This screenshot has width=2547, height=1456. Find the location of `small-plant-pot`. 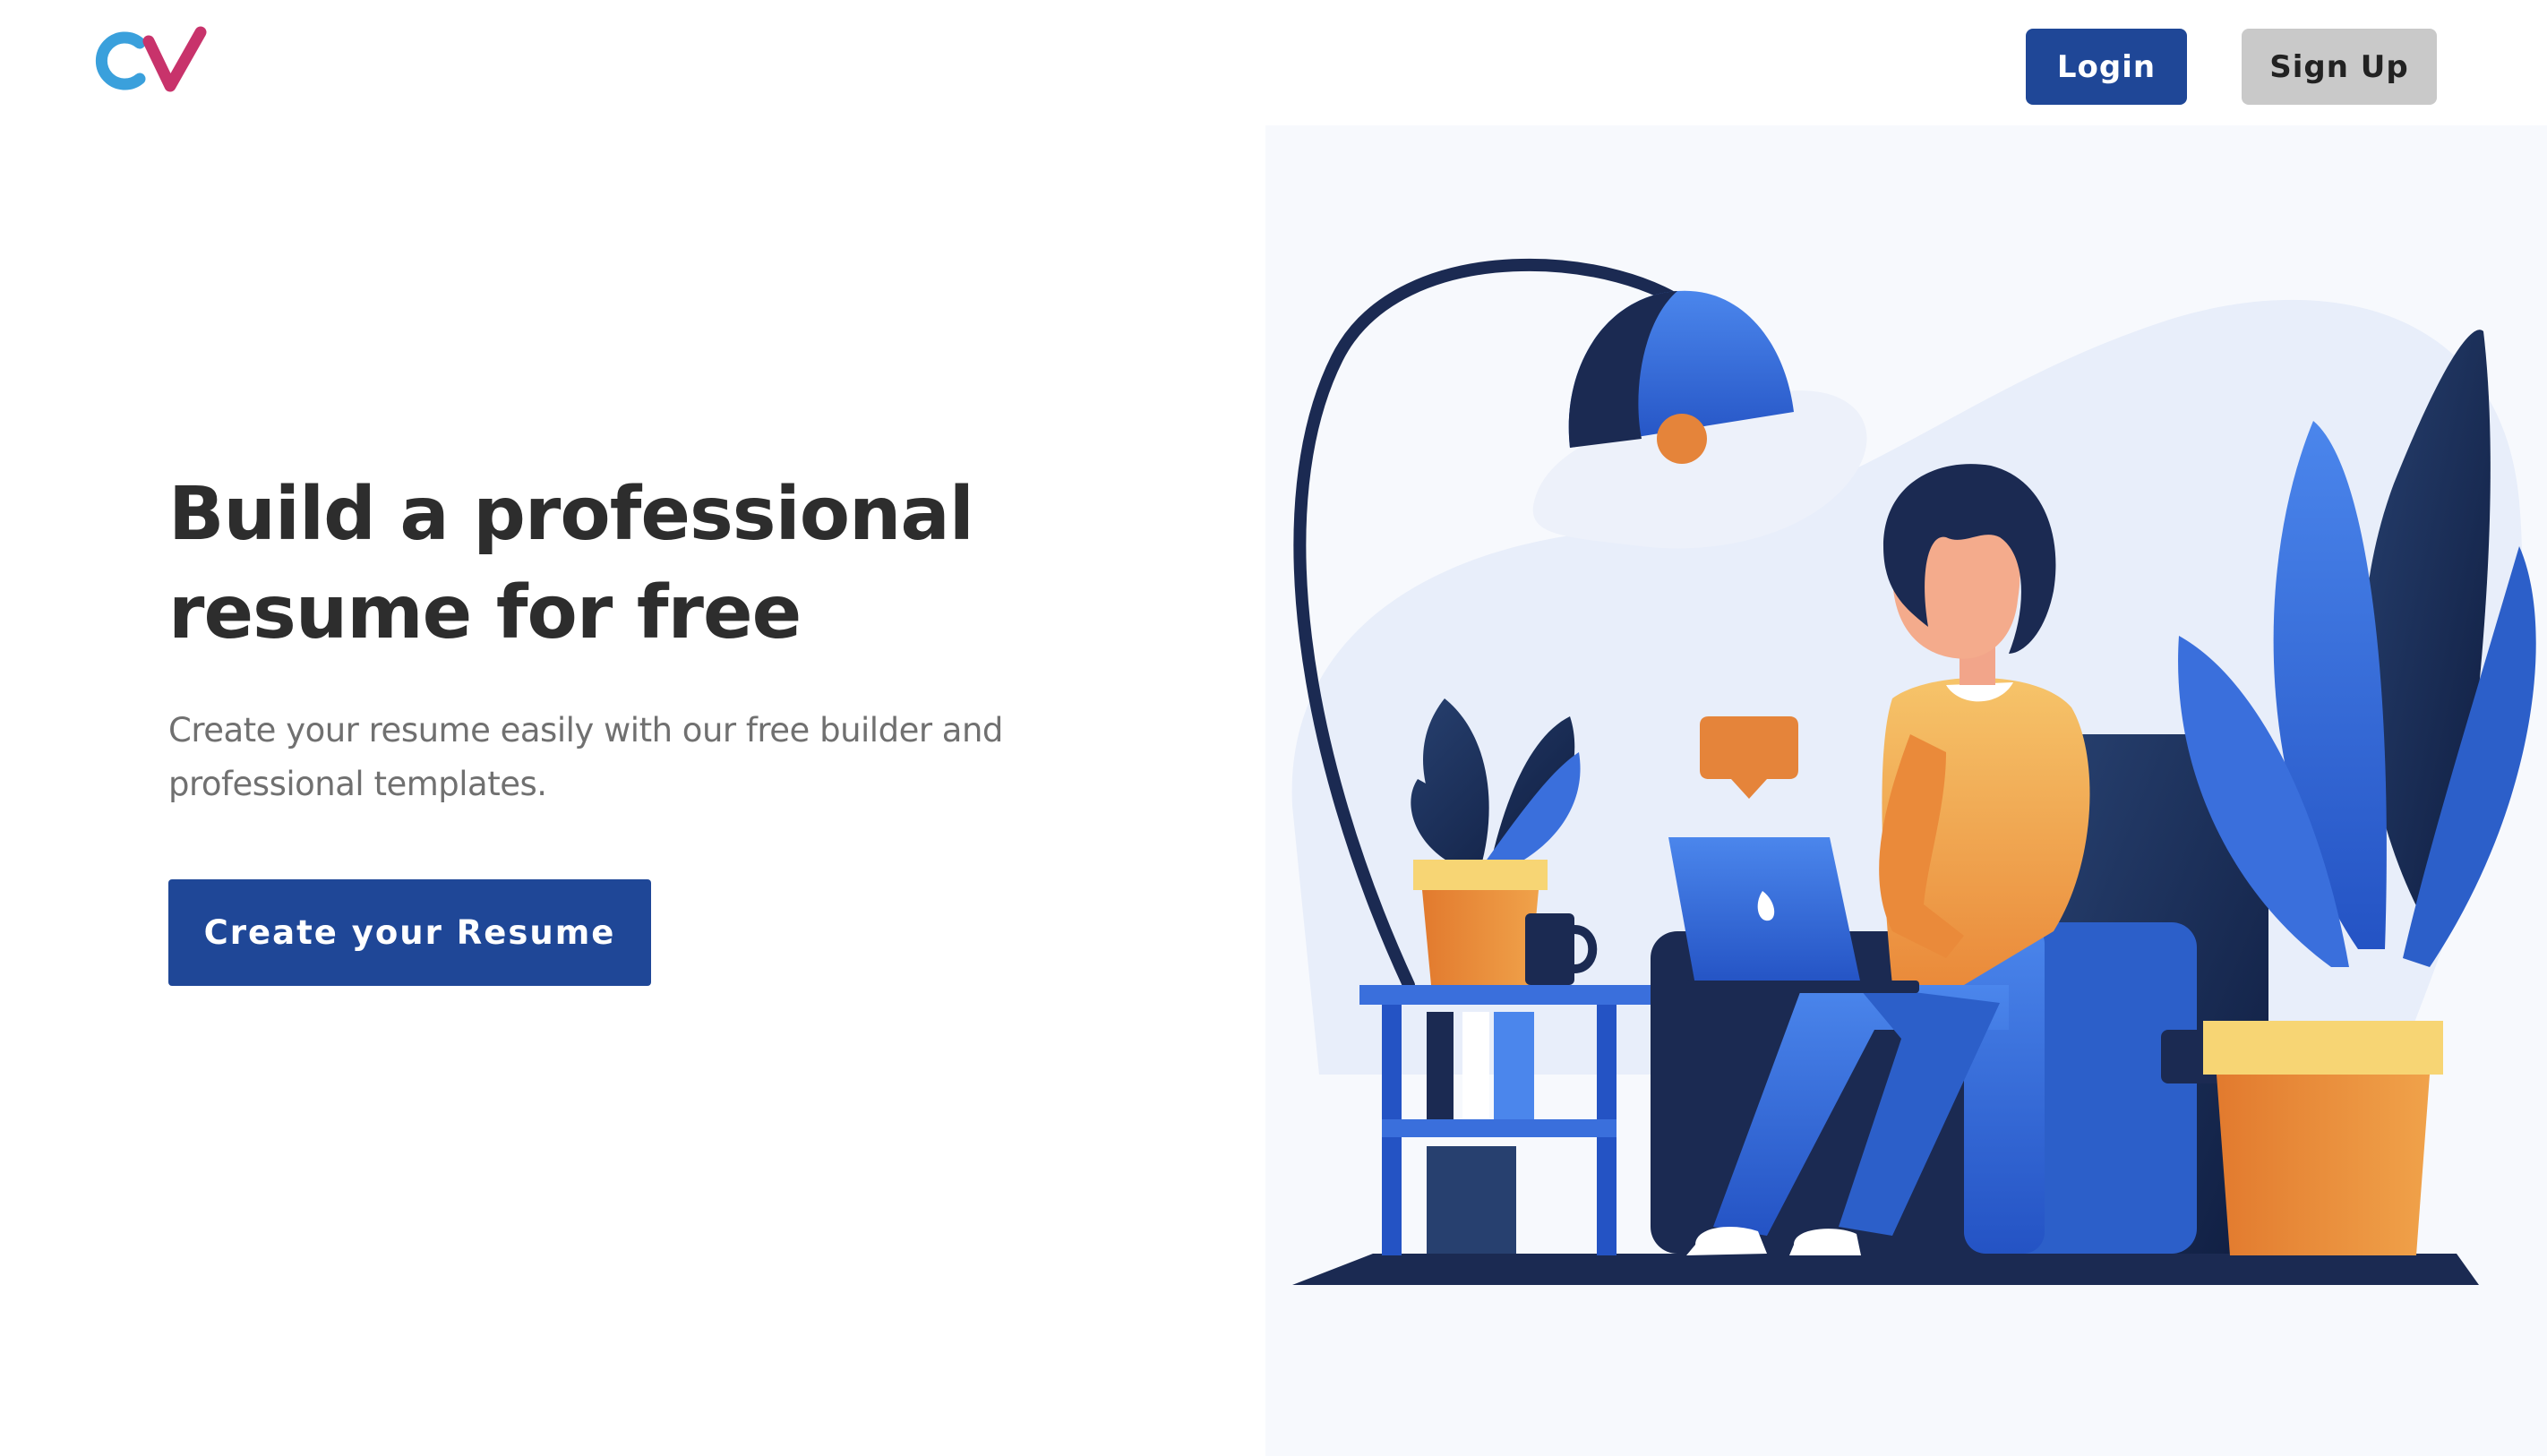

small-plant-pot is located at coordinates (1480, 938).